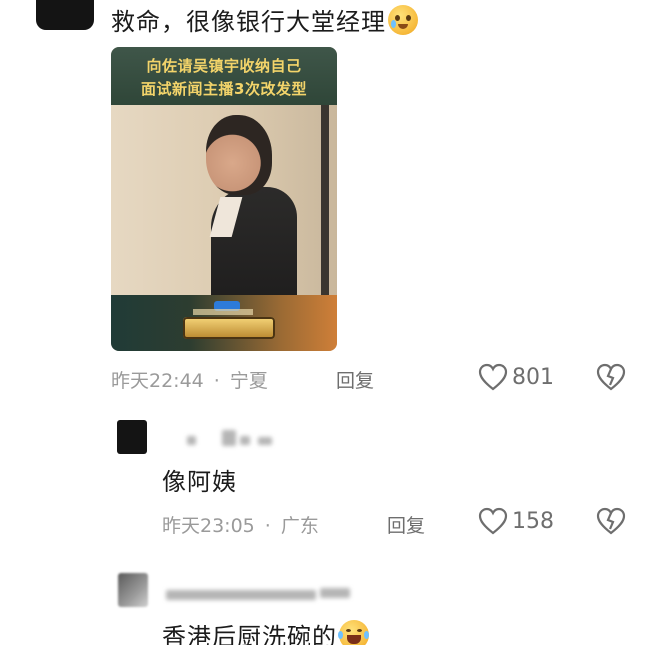 This screenshot has width=660, height=645. I want to click on video-person-head, so click(239, 155).